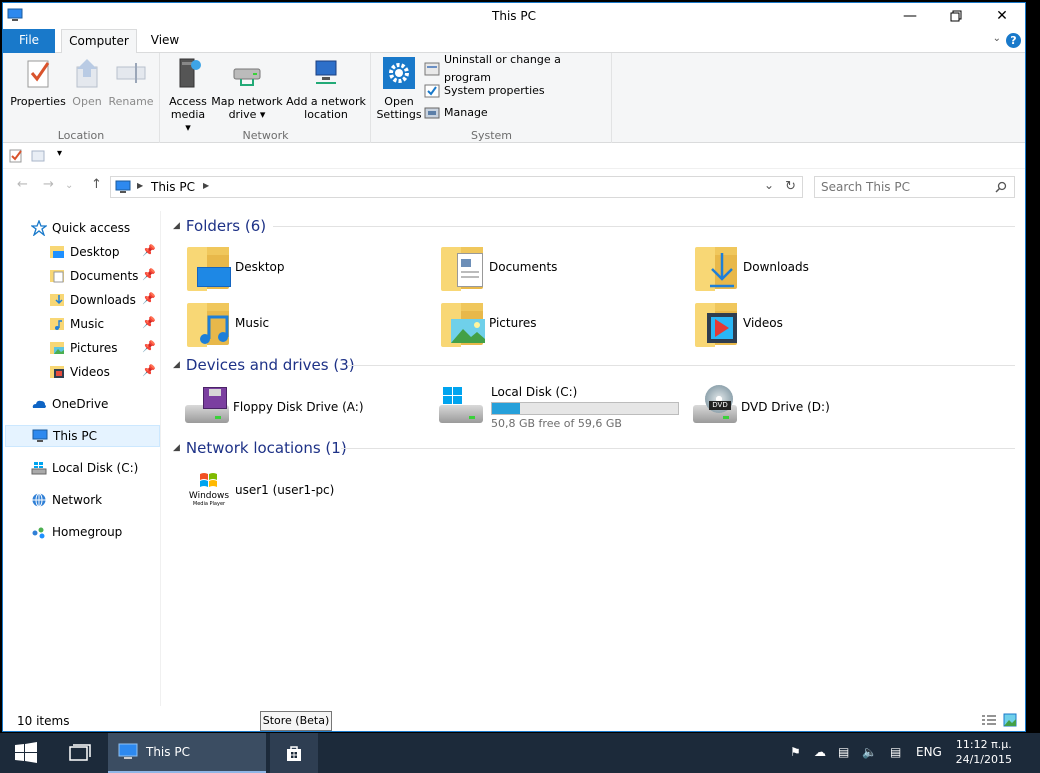 The height and width of the screenshot is (773, 1040). What do you see at coordinates (16, 156) in the screenshot?
I see `properties-small-icon` at bounding box center [16, 156].